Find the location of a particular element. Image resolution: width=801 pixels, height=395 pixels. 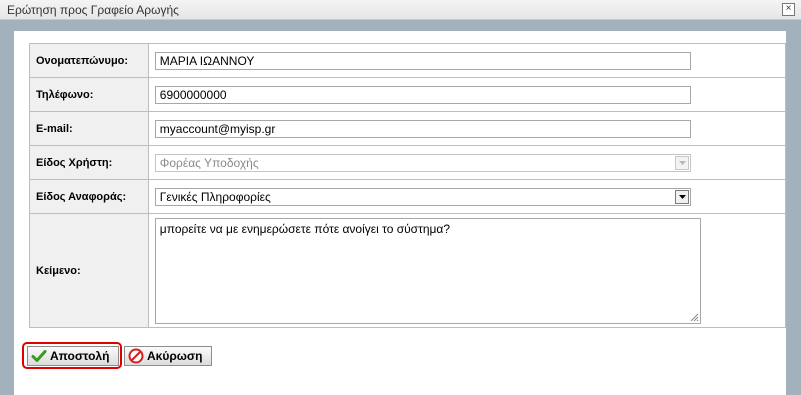

report-type-select: Γενικές Πληροφορίες is located at coordinates (422, 196).